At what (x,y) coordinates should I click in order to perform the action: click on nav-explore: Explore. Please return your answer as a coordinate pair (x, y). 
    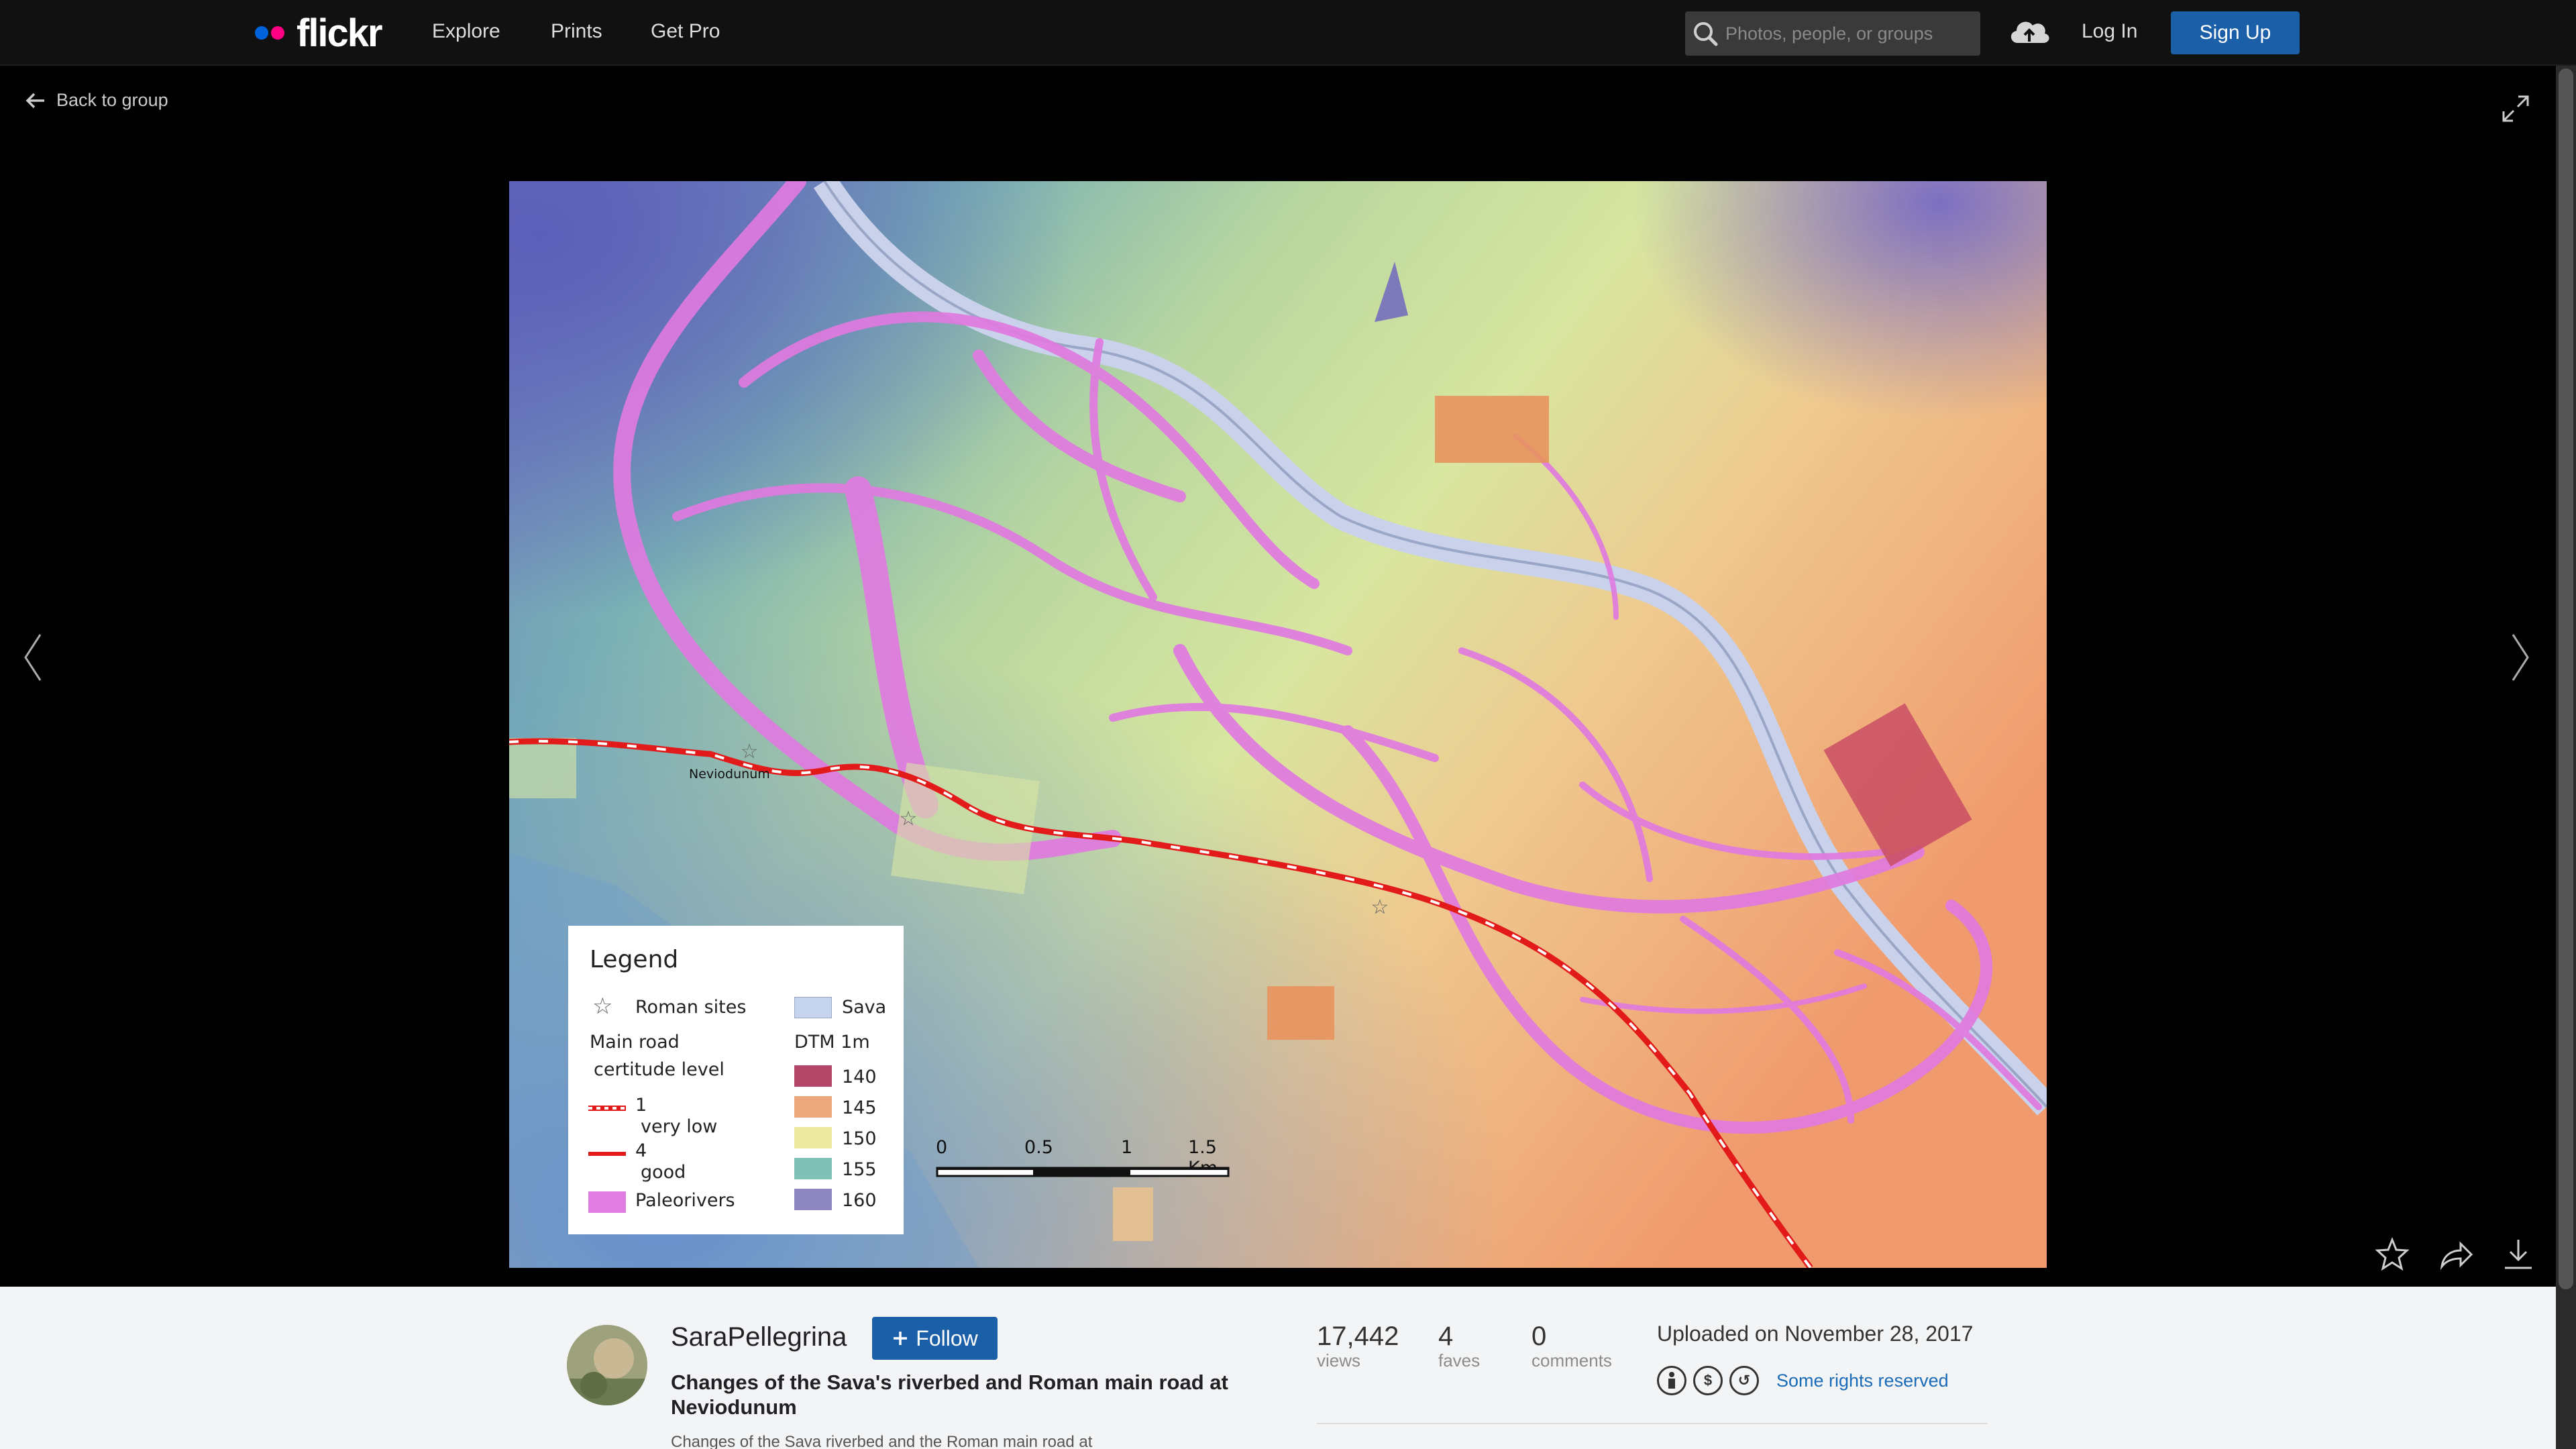
    Looking at the image, I should click on (466, 31).